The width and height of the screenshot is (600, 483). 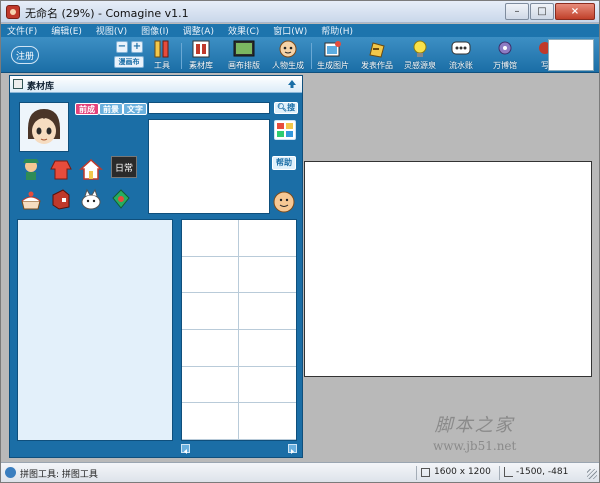 What do you see at coordinates (13, 12) in the screenshot?
I see `app-icon` at bounding box center [13, 12].